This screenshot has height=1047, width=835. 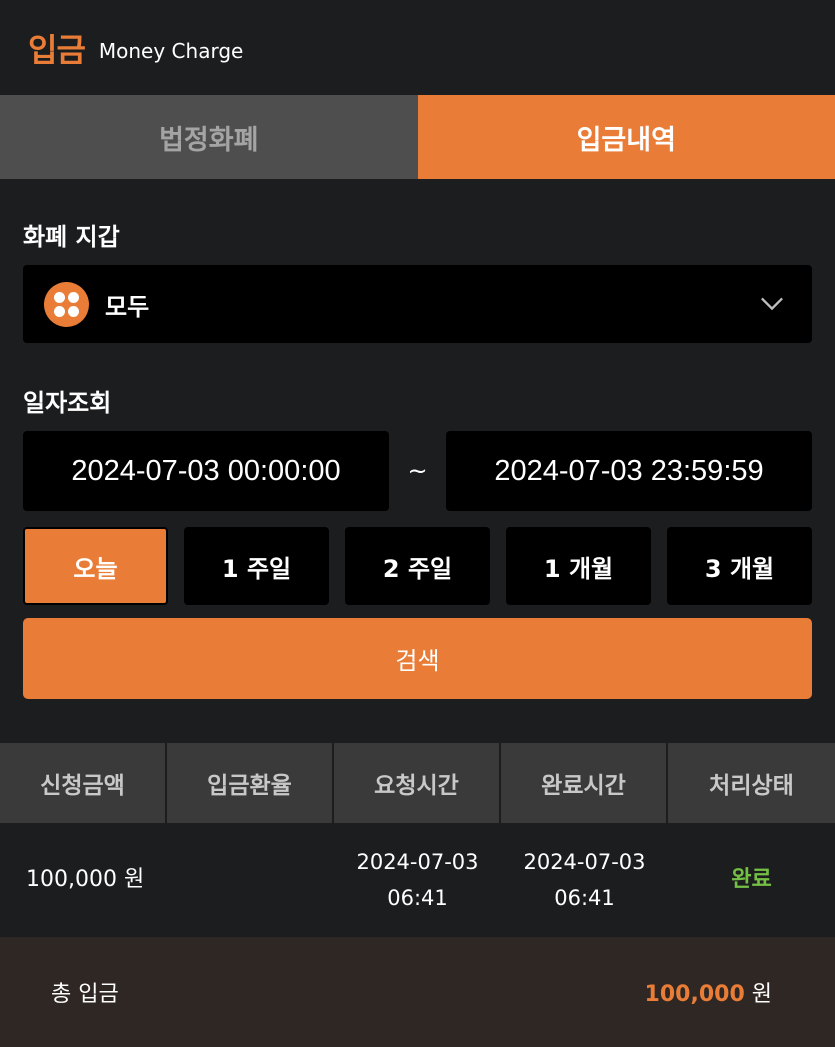 What do you see at coordinates (417, 897) in the screenshot?
I see `request-time: 06:41` at bounding box center [417, 897].